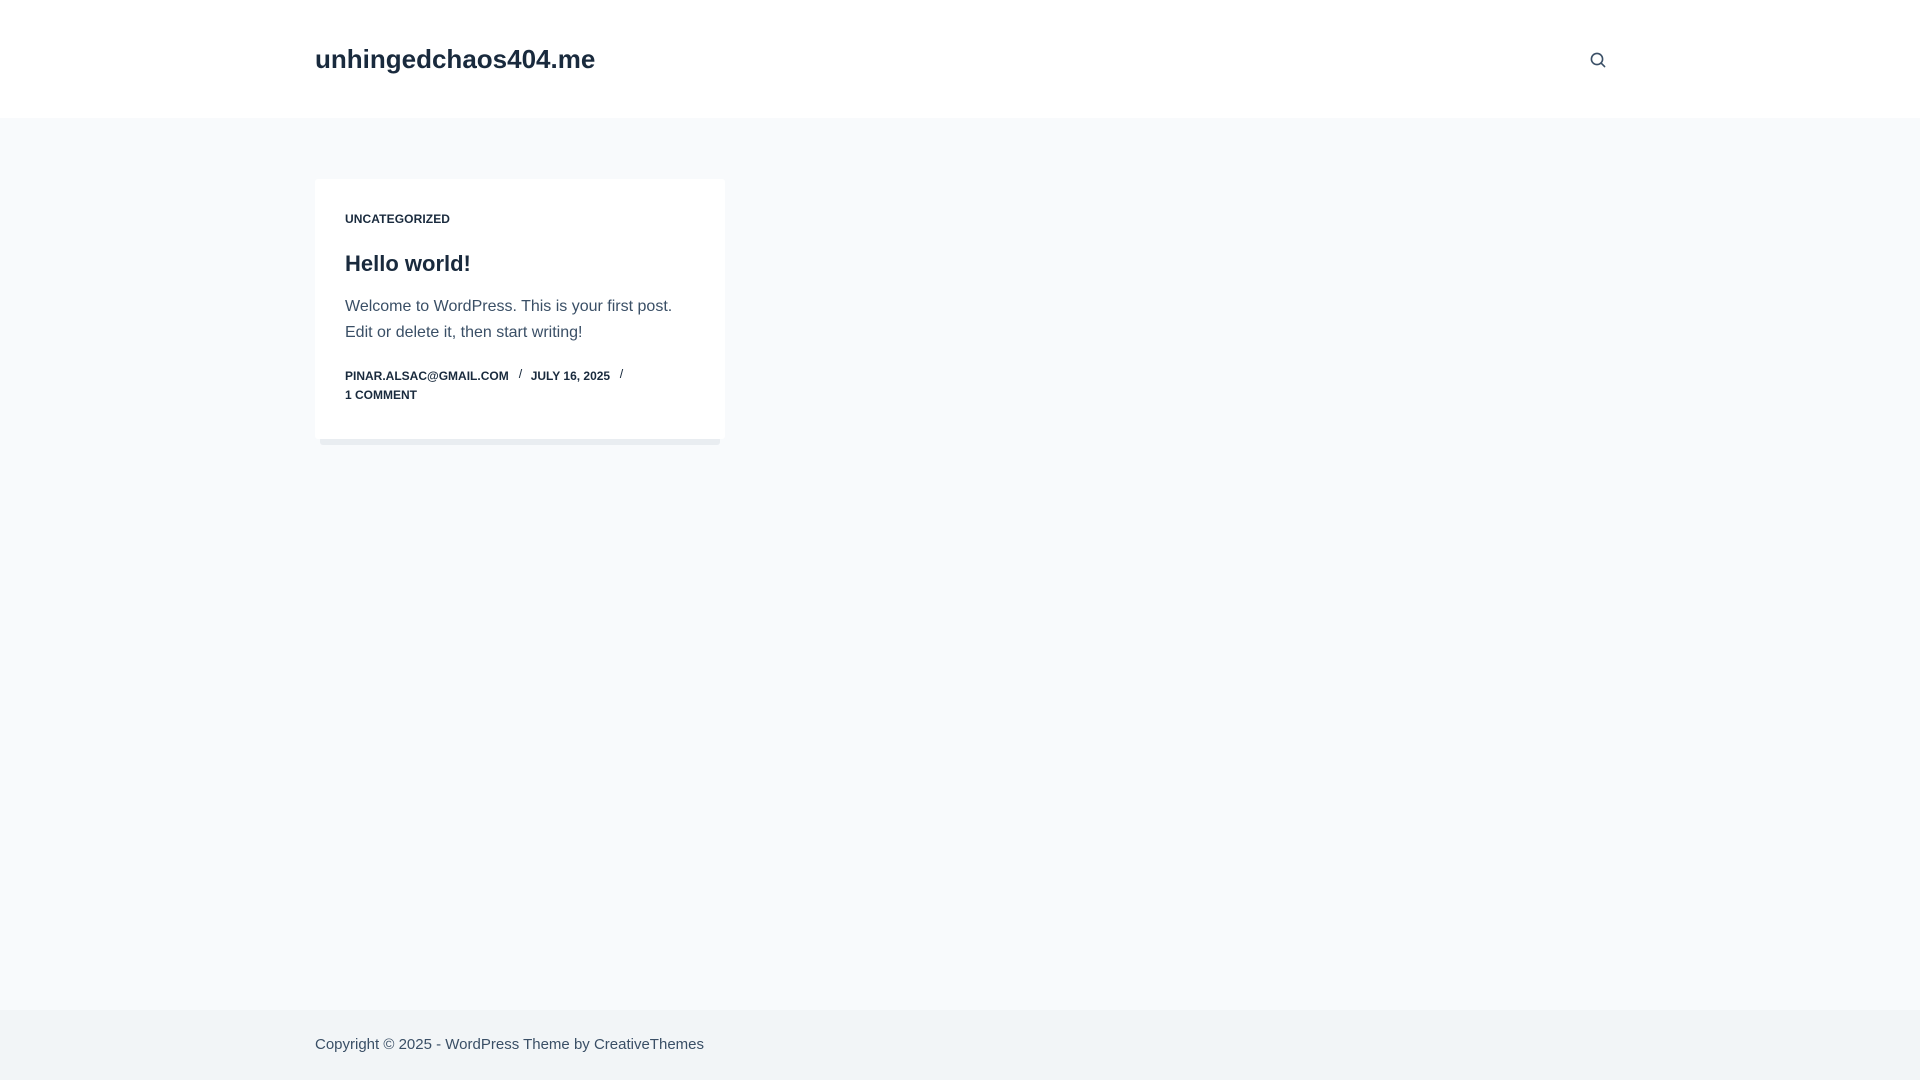  What do you see at coordinates (397, 219) in the screenshot?
I see `post-category-link: UNCATEGORIZED` at bounding box center [397, 219].